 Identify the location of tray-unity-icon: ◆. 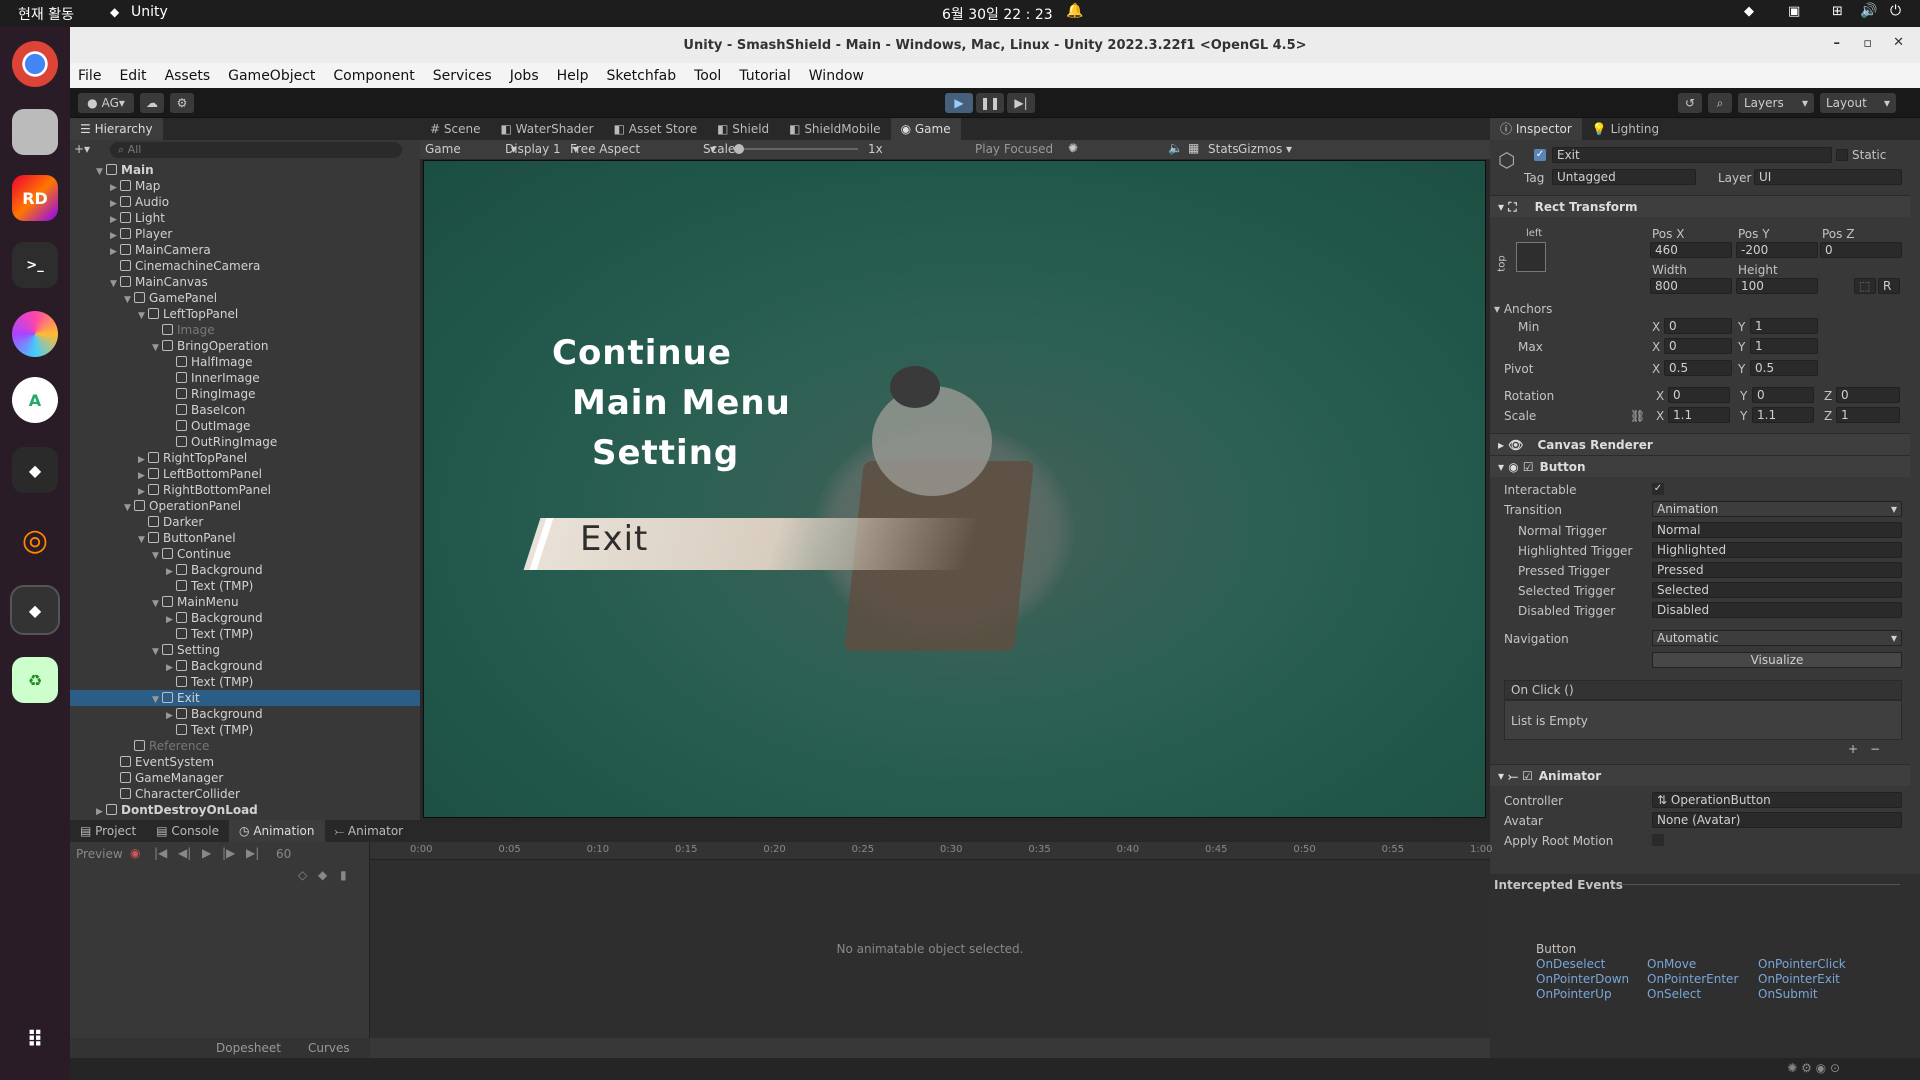
(1749, 11).